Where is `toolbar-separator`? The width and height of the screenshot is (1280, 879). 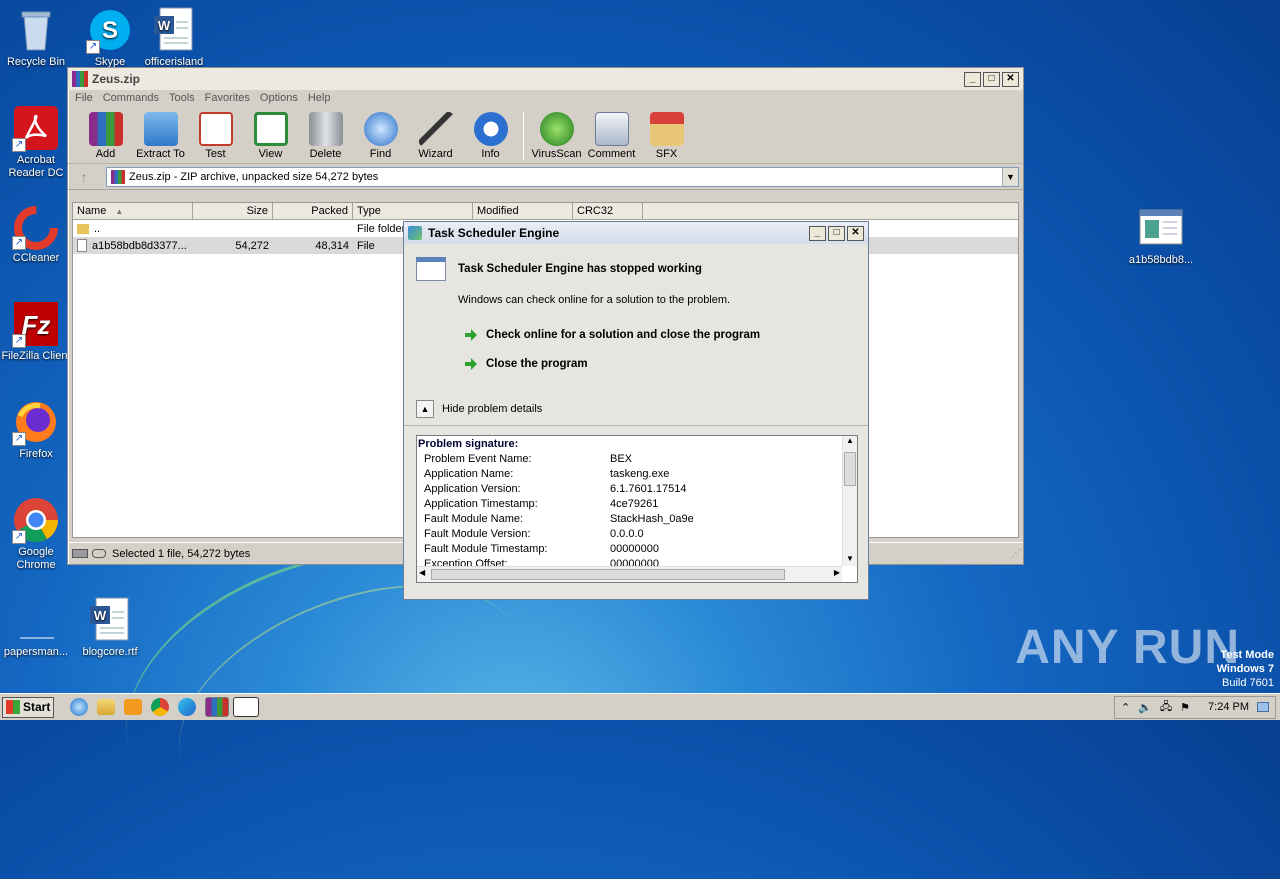 toolbar-separator is located at coordinates (523, 136).